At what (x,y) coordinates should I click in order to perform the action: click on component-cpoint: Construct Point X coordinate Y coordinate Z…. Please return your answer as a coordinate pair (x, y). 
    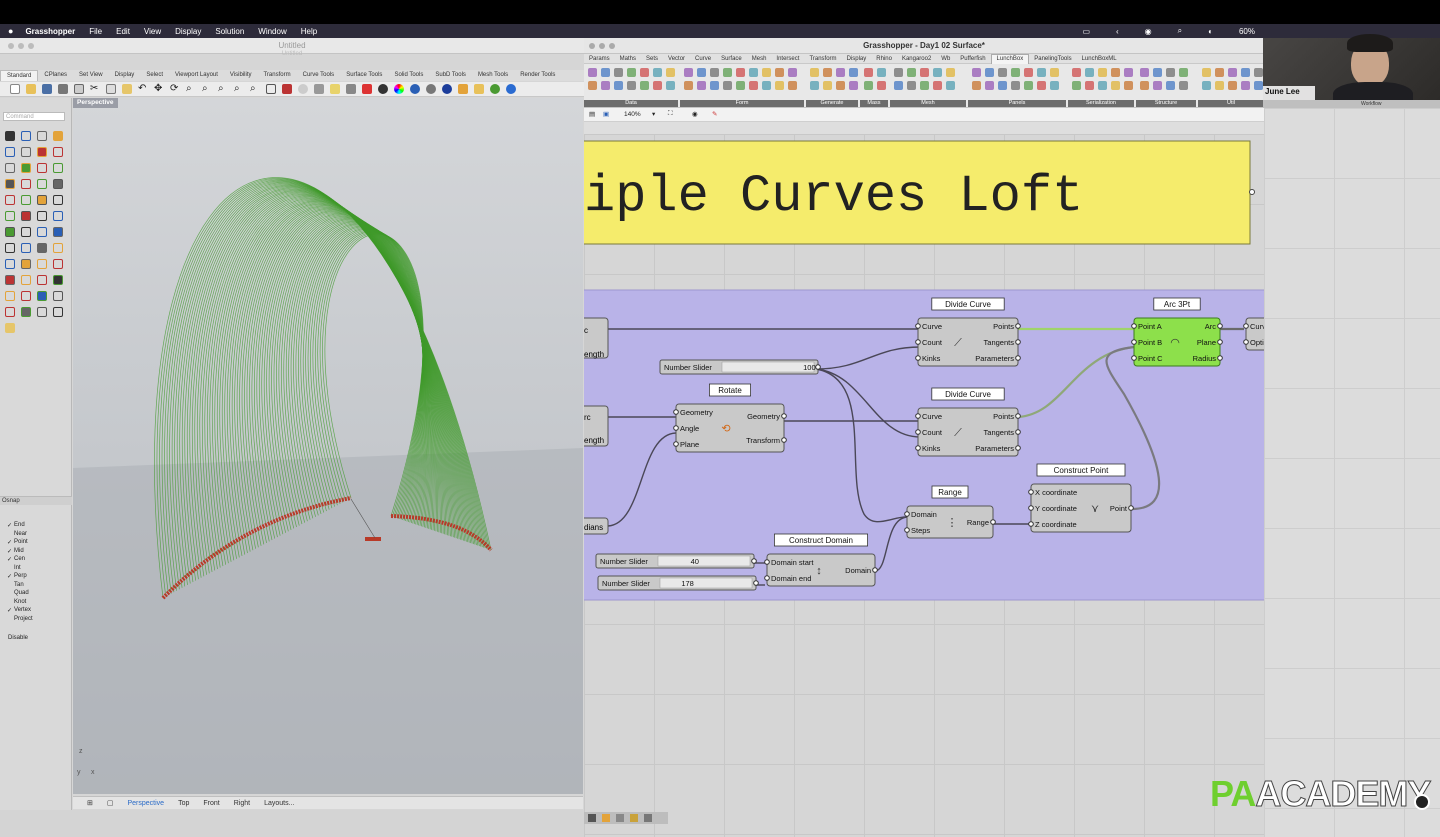
    Looking at the image, I should click on (1081, 498).